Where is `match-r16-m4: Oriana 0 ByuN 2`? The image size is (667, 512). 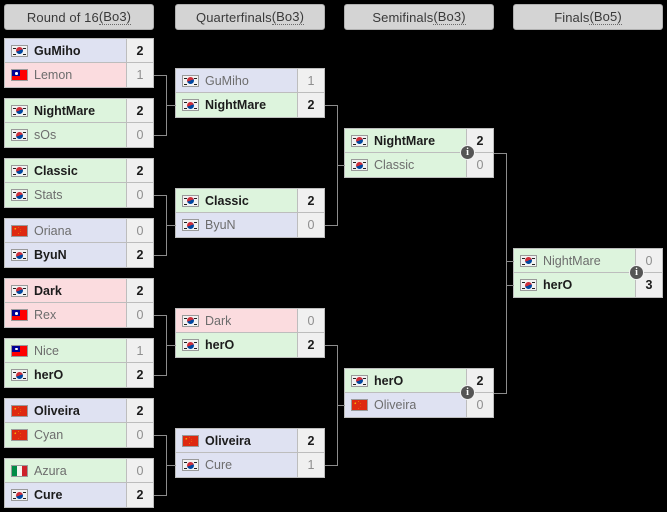
match-r16-m4: Oriana 0 ByuN 2 is located at coordinates (79, 243).